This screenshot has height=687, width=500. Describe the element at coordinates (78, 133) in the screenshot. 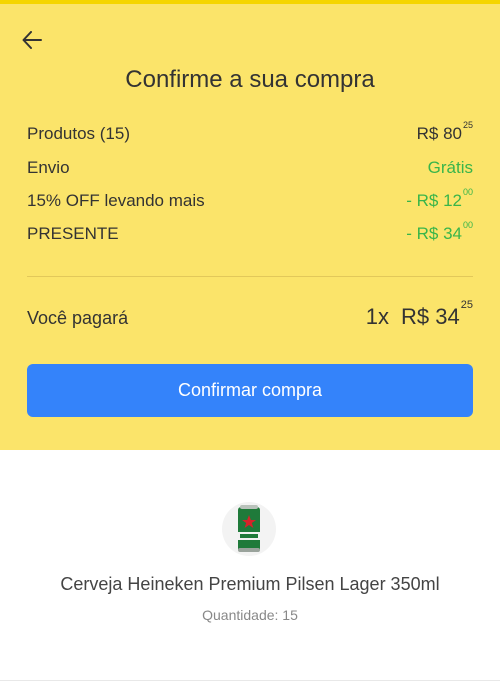

I see `summary-label: Produtos (15)` at that location.